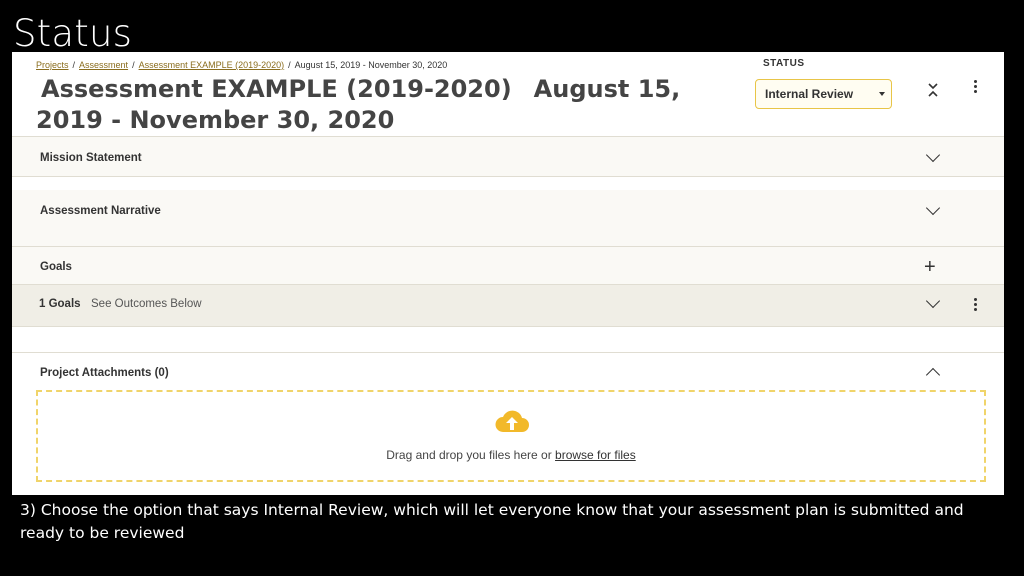  Describe the element at coordinates (508, 156) in the screenshot. I see `section-mission-statement: Mission Statement` at that location.